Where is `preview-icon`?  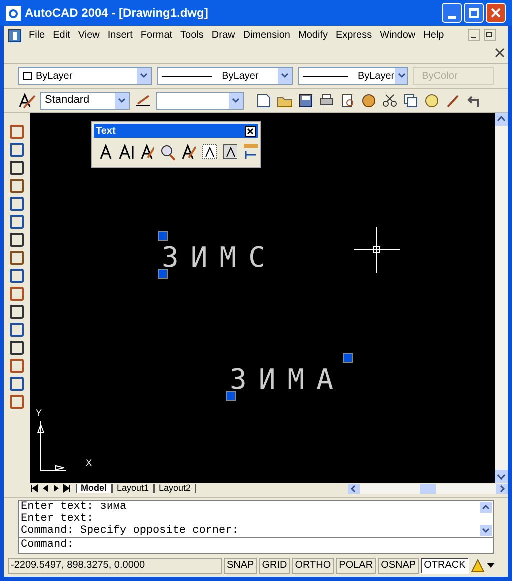
preview-icon is located at coordinates (348, 100).